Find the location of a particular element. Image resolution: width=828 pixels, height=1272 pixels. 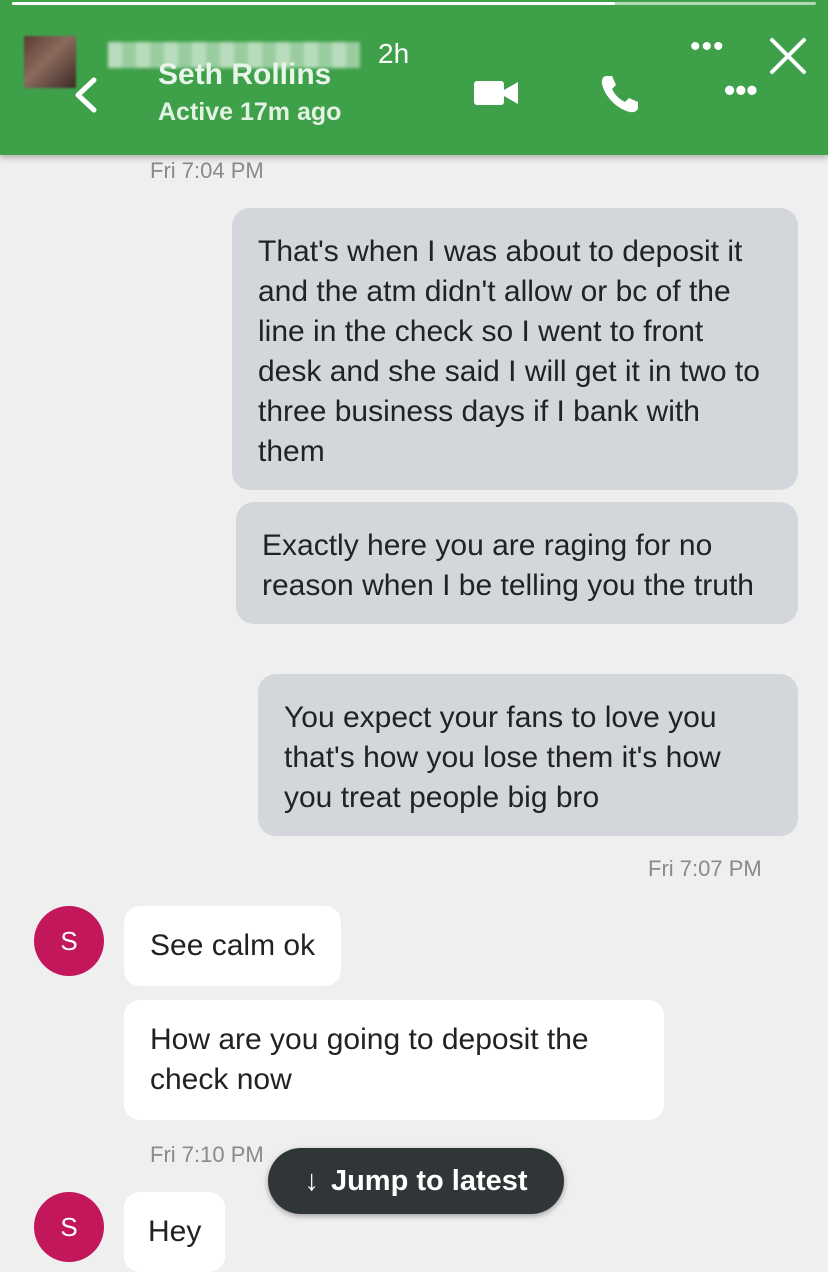

timestamp: Fri 7:07 PM is located at coordinates (705, 868).